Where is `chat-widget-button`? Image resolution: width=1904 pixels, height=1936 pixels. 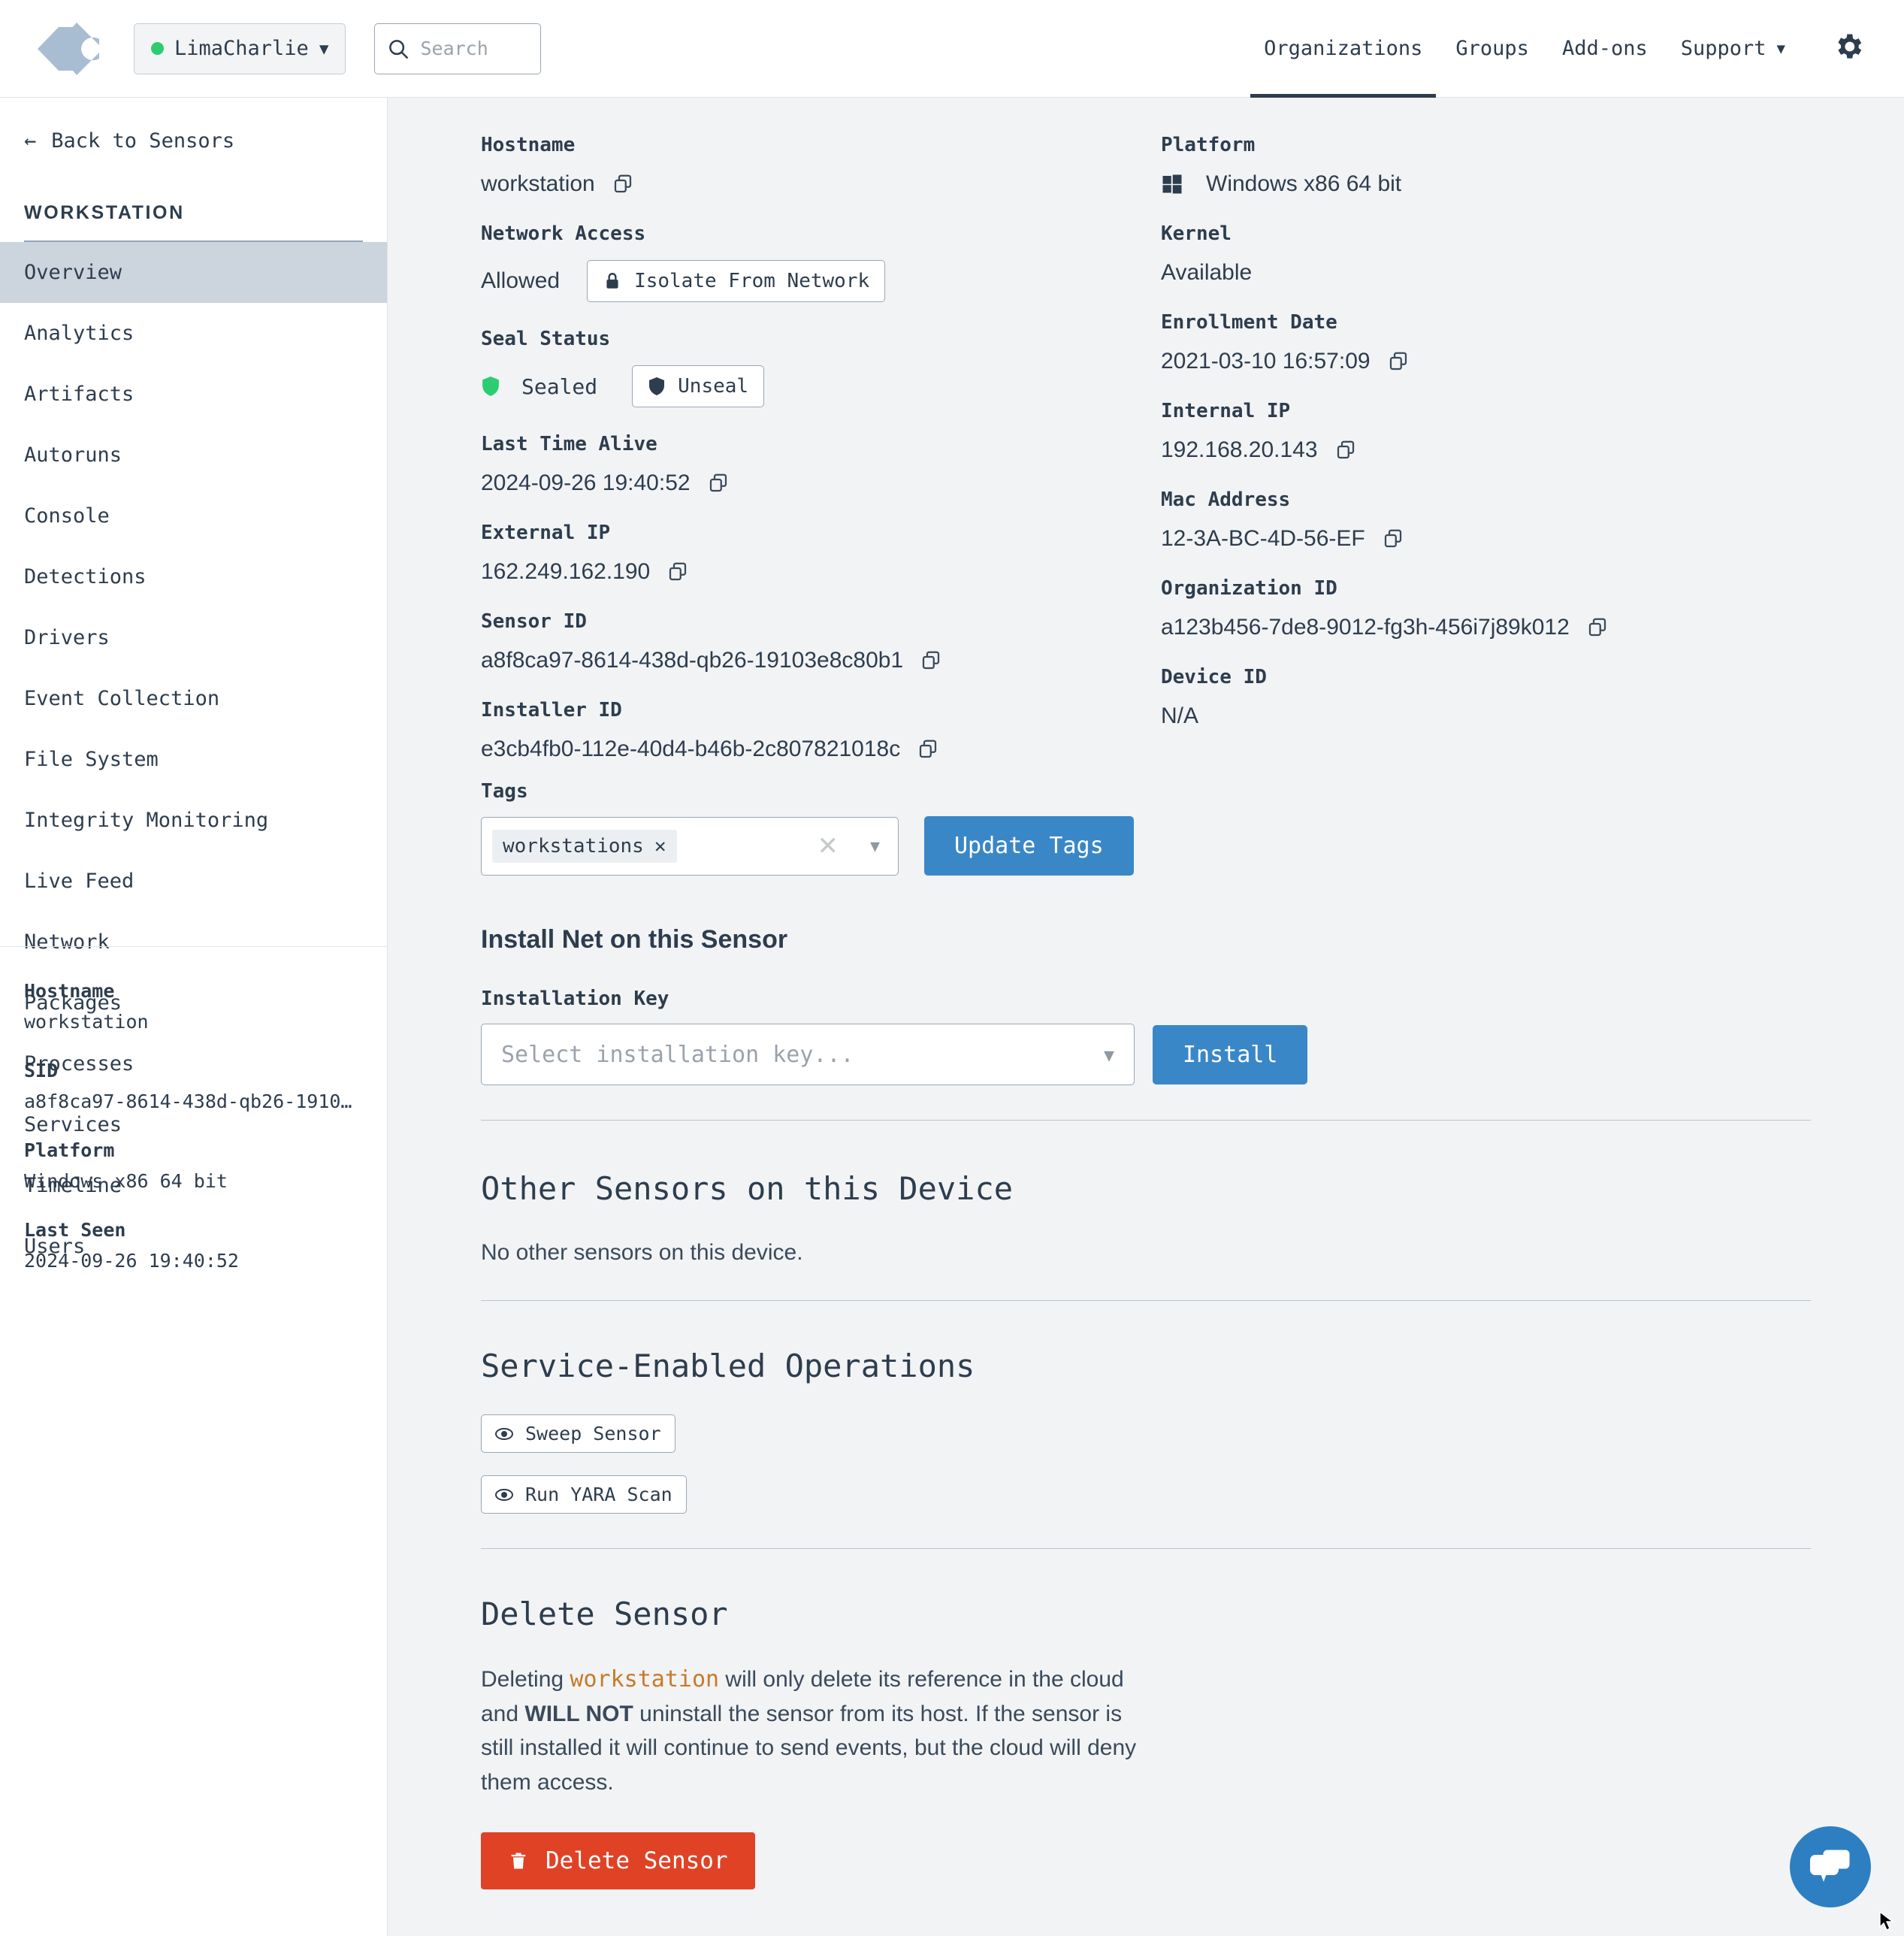
chat-widget-button is located at coordinates (1830, 1866).